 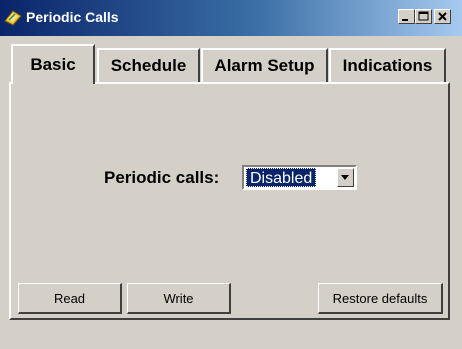 I want to click on tab-label: Basic, so click(x=53, y=64).